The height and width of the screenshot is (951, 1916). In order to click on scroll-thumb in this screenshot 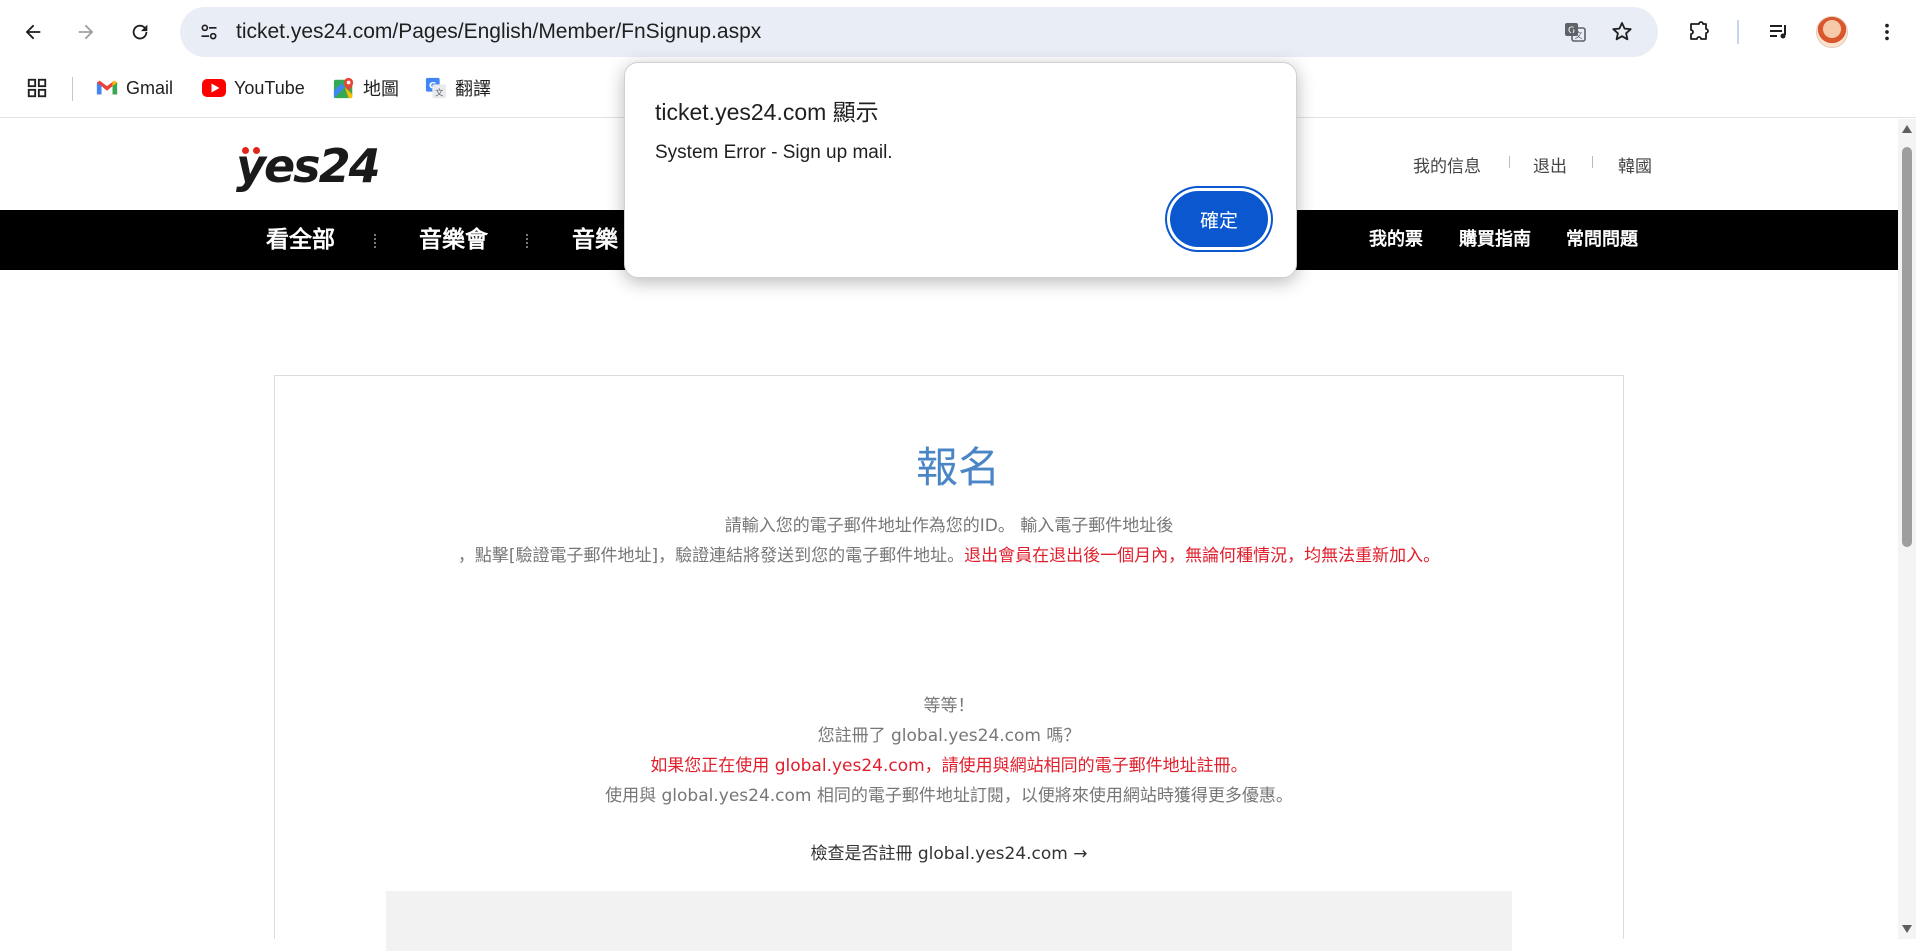, I will do `click(1907, 347)`.